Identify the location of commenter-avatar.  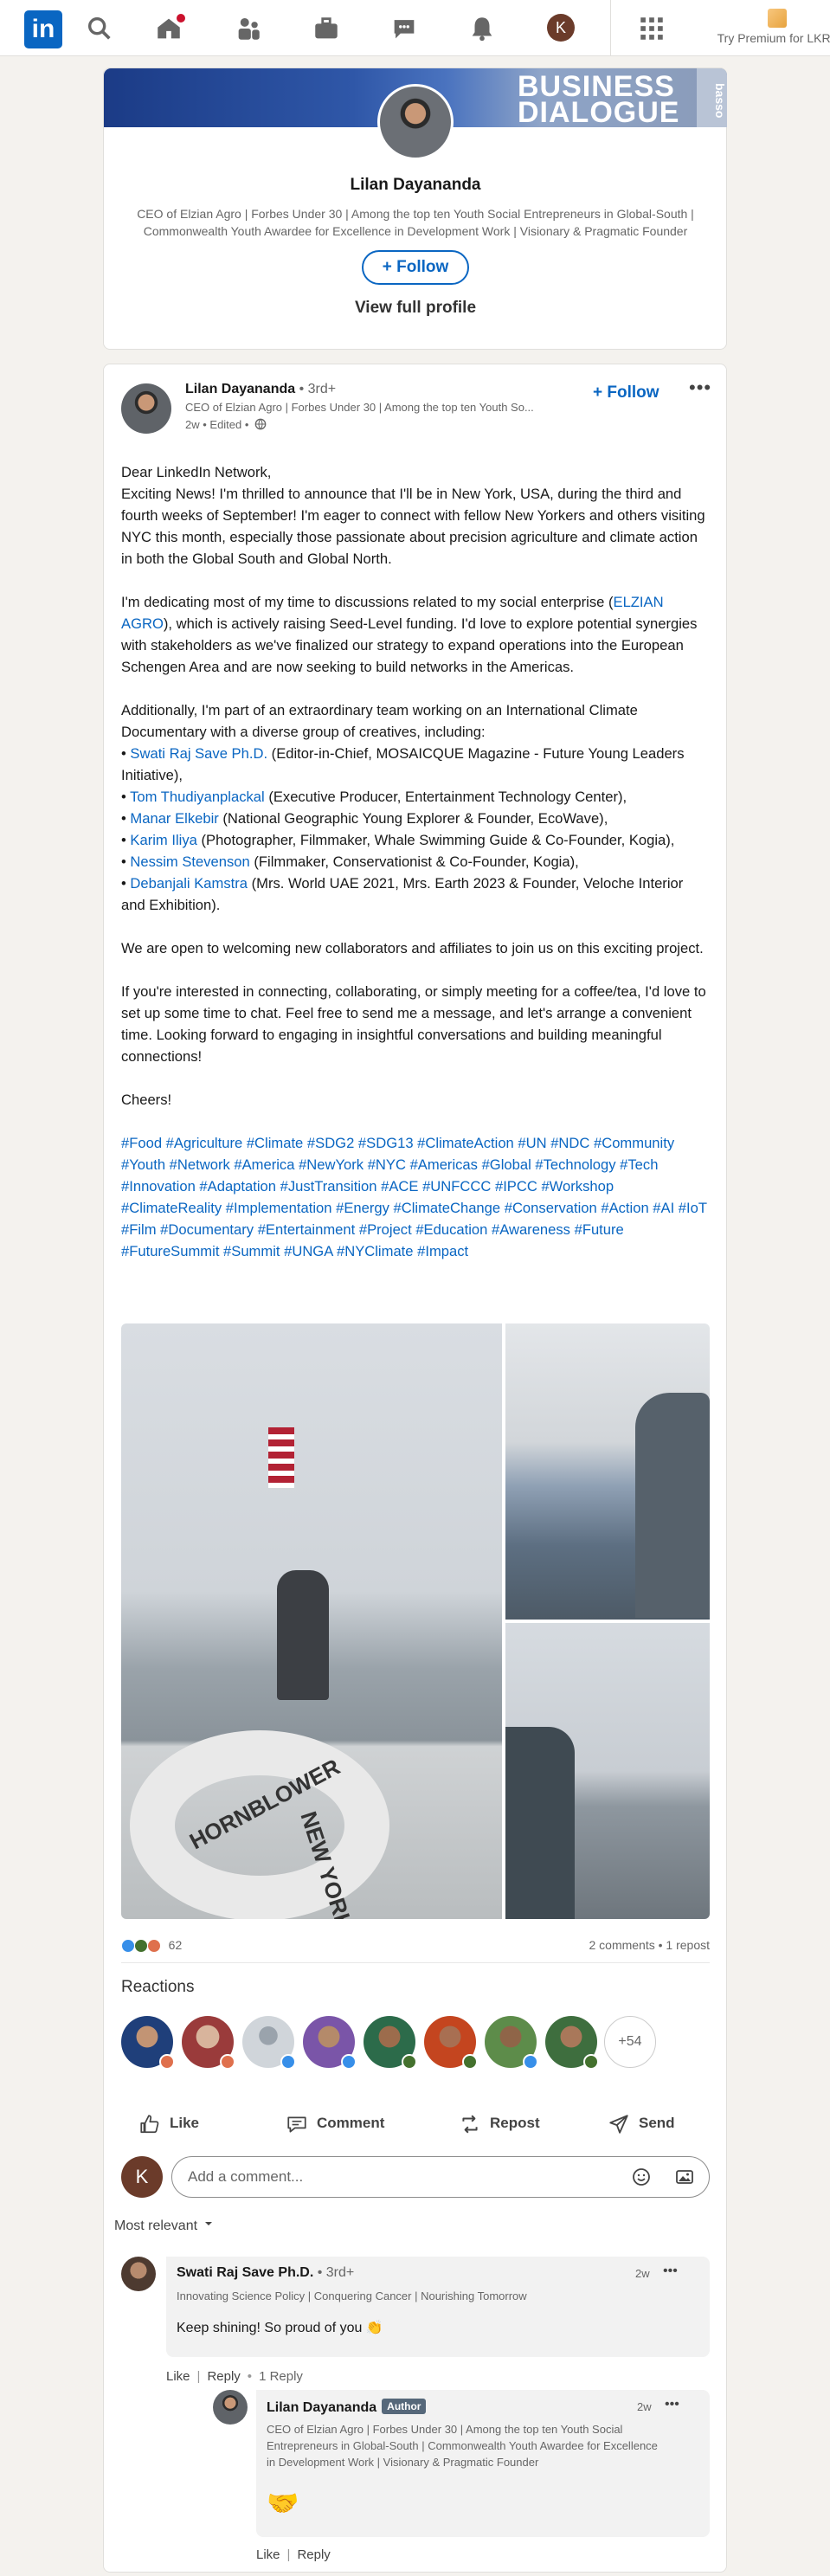
(138, 2274).